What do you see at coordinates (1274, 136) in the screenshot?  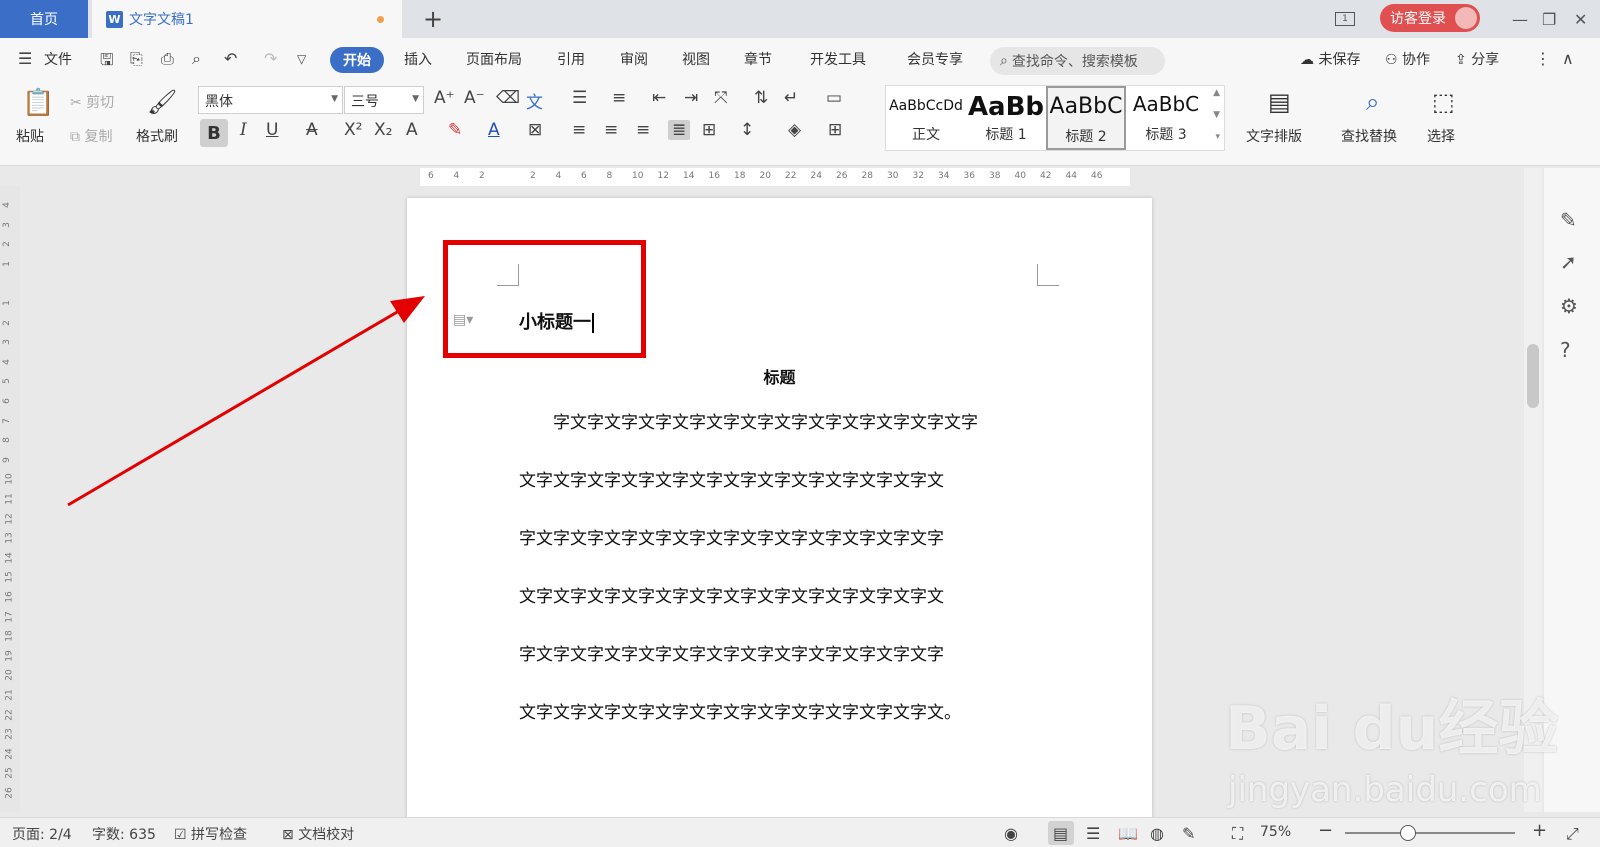 I see `text-layout-button: 文字排版` at bounding box center [1274, 136].